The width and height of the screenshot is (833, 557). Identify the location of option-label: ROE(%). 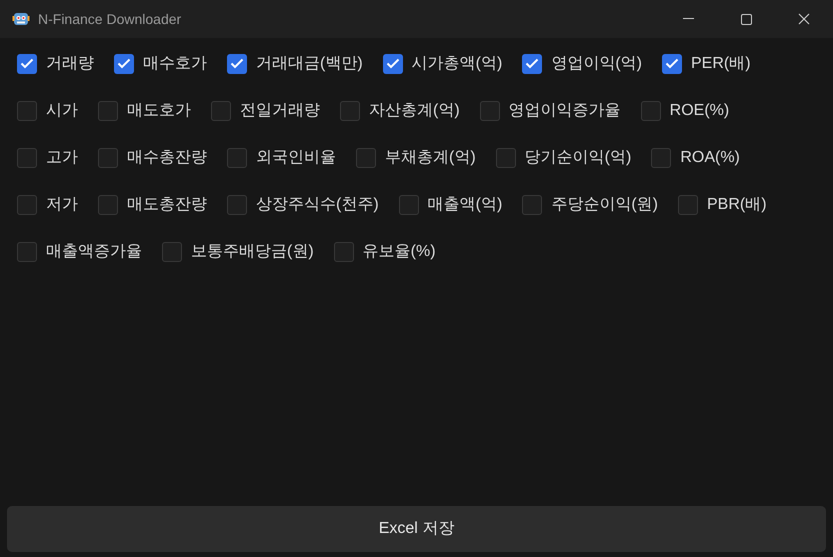
(700, 110).